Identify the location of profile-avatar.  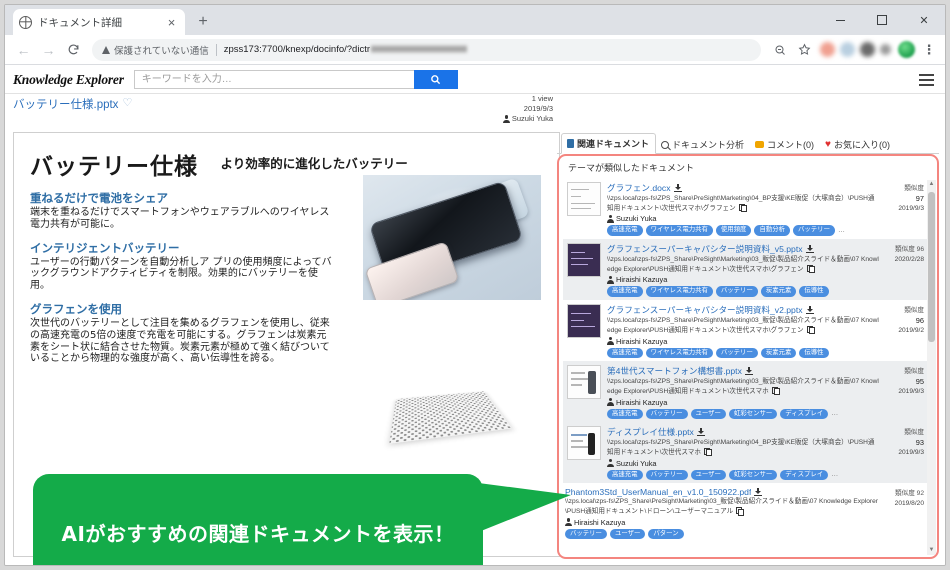
(906, 49).